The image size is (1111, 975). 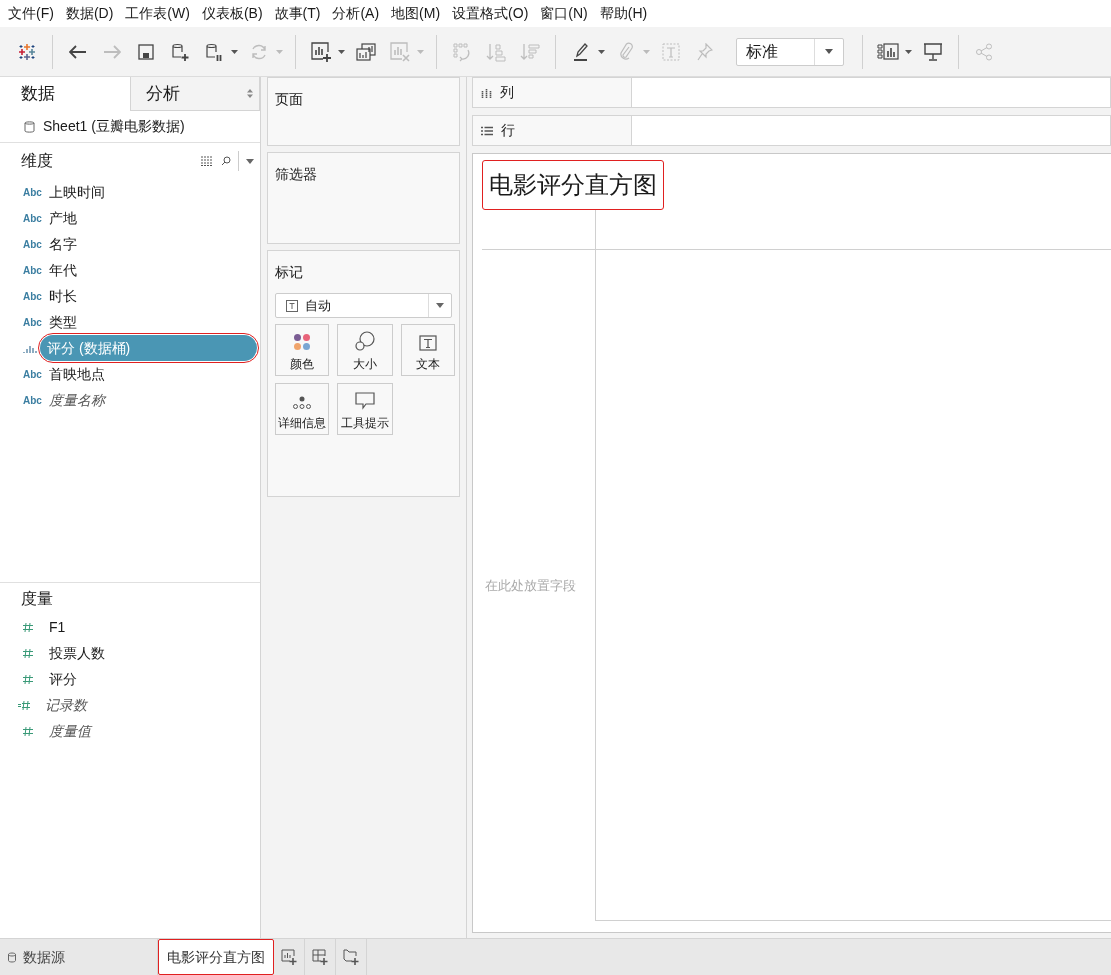 I want to click on rows-icon, so click(x=487, y=130).